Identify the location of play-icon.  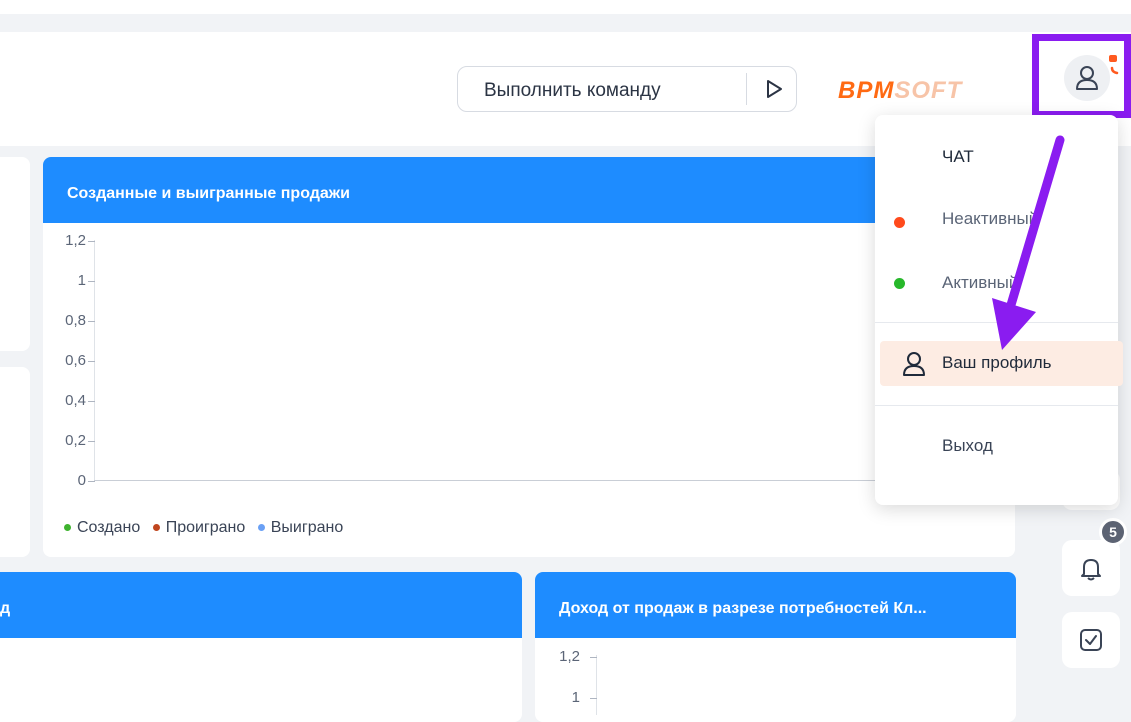
(774, 89).